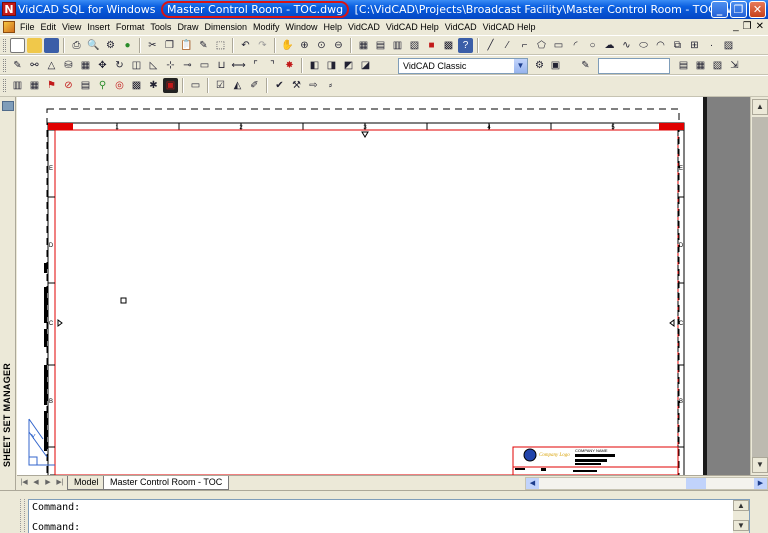 The height and width of the screenshot is (533, 768). Describe the element at coordinates (17, 85) in the screenshot. I see `vidcad-equipment-icon: ▥` at that location.